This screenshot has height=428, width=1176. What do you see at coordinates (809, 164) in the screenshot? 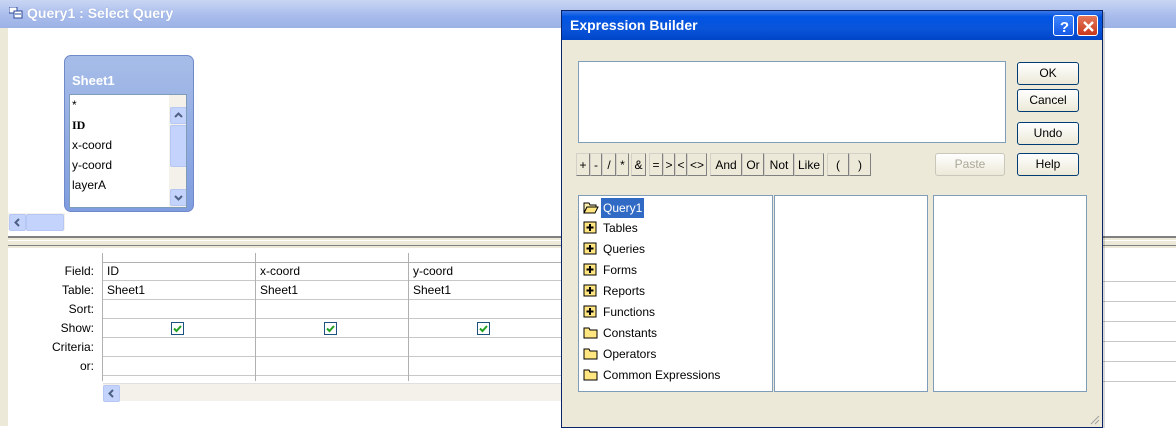
I see `op-like-button: Like` at bounding box center [809, 164].